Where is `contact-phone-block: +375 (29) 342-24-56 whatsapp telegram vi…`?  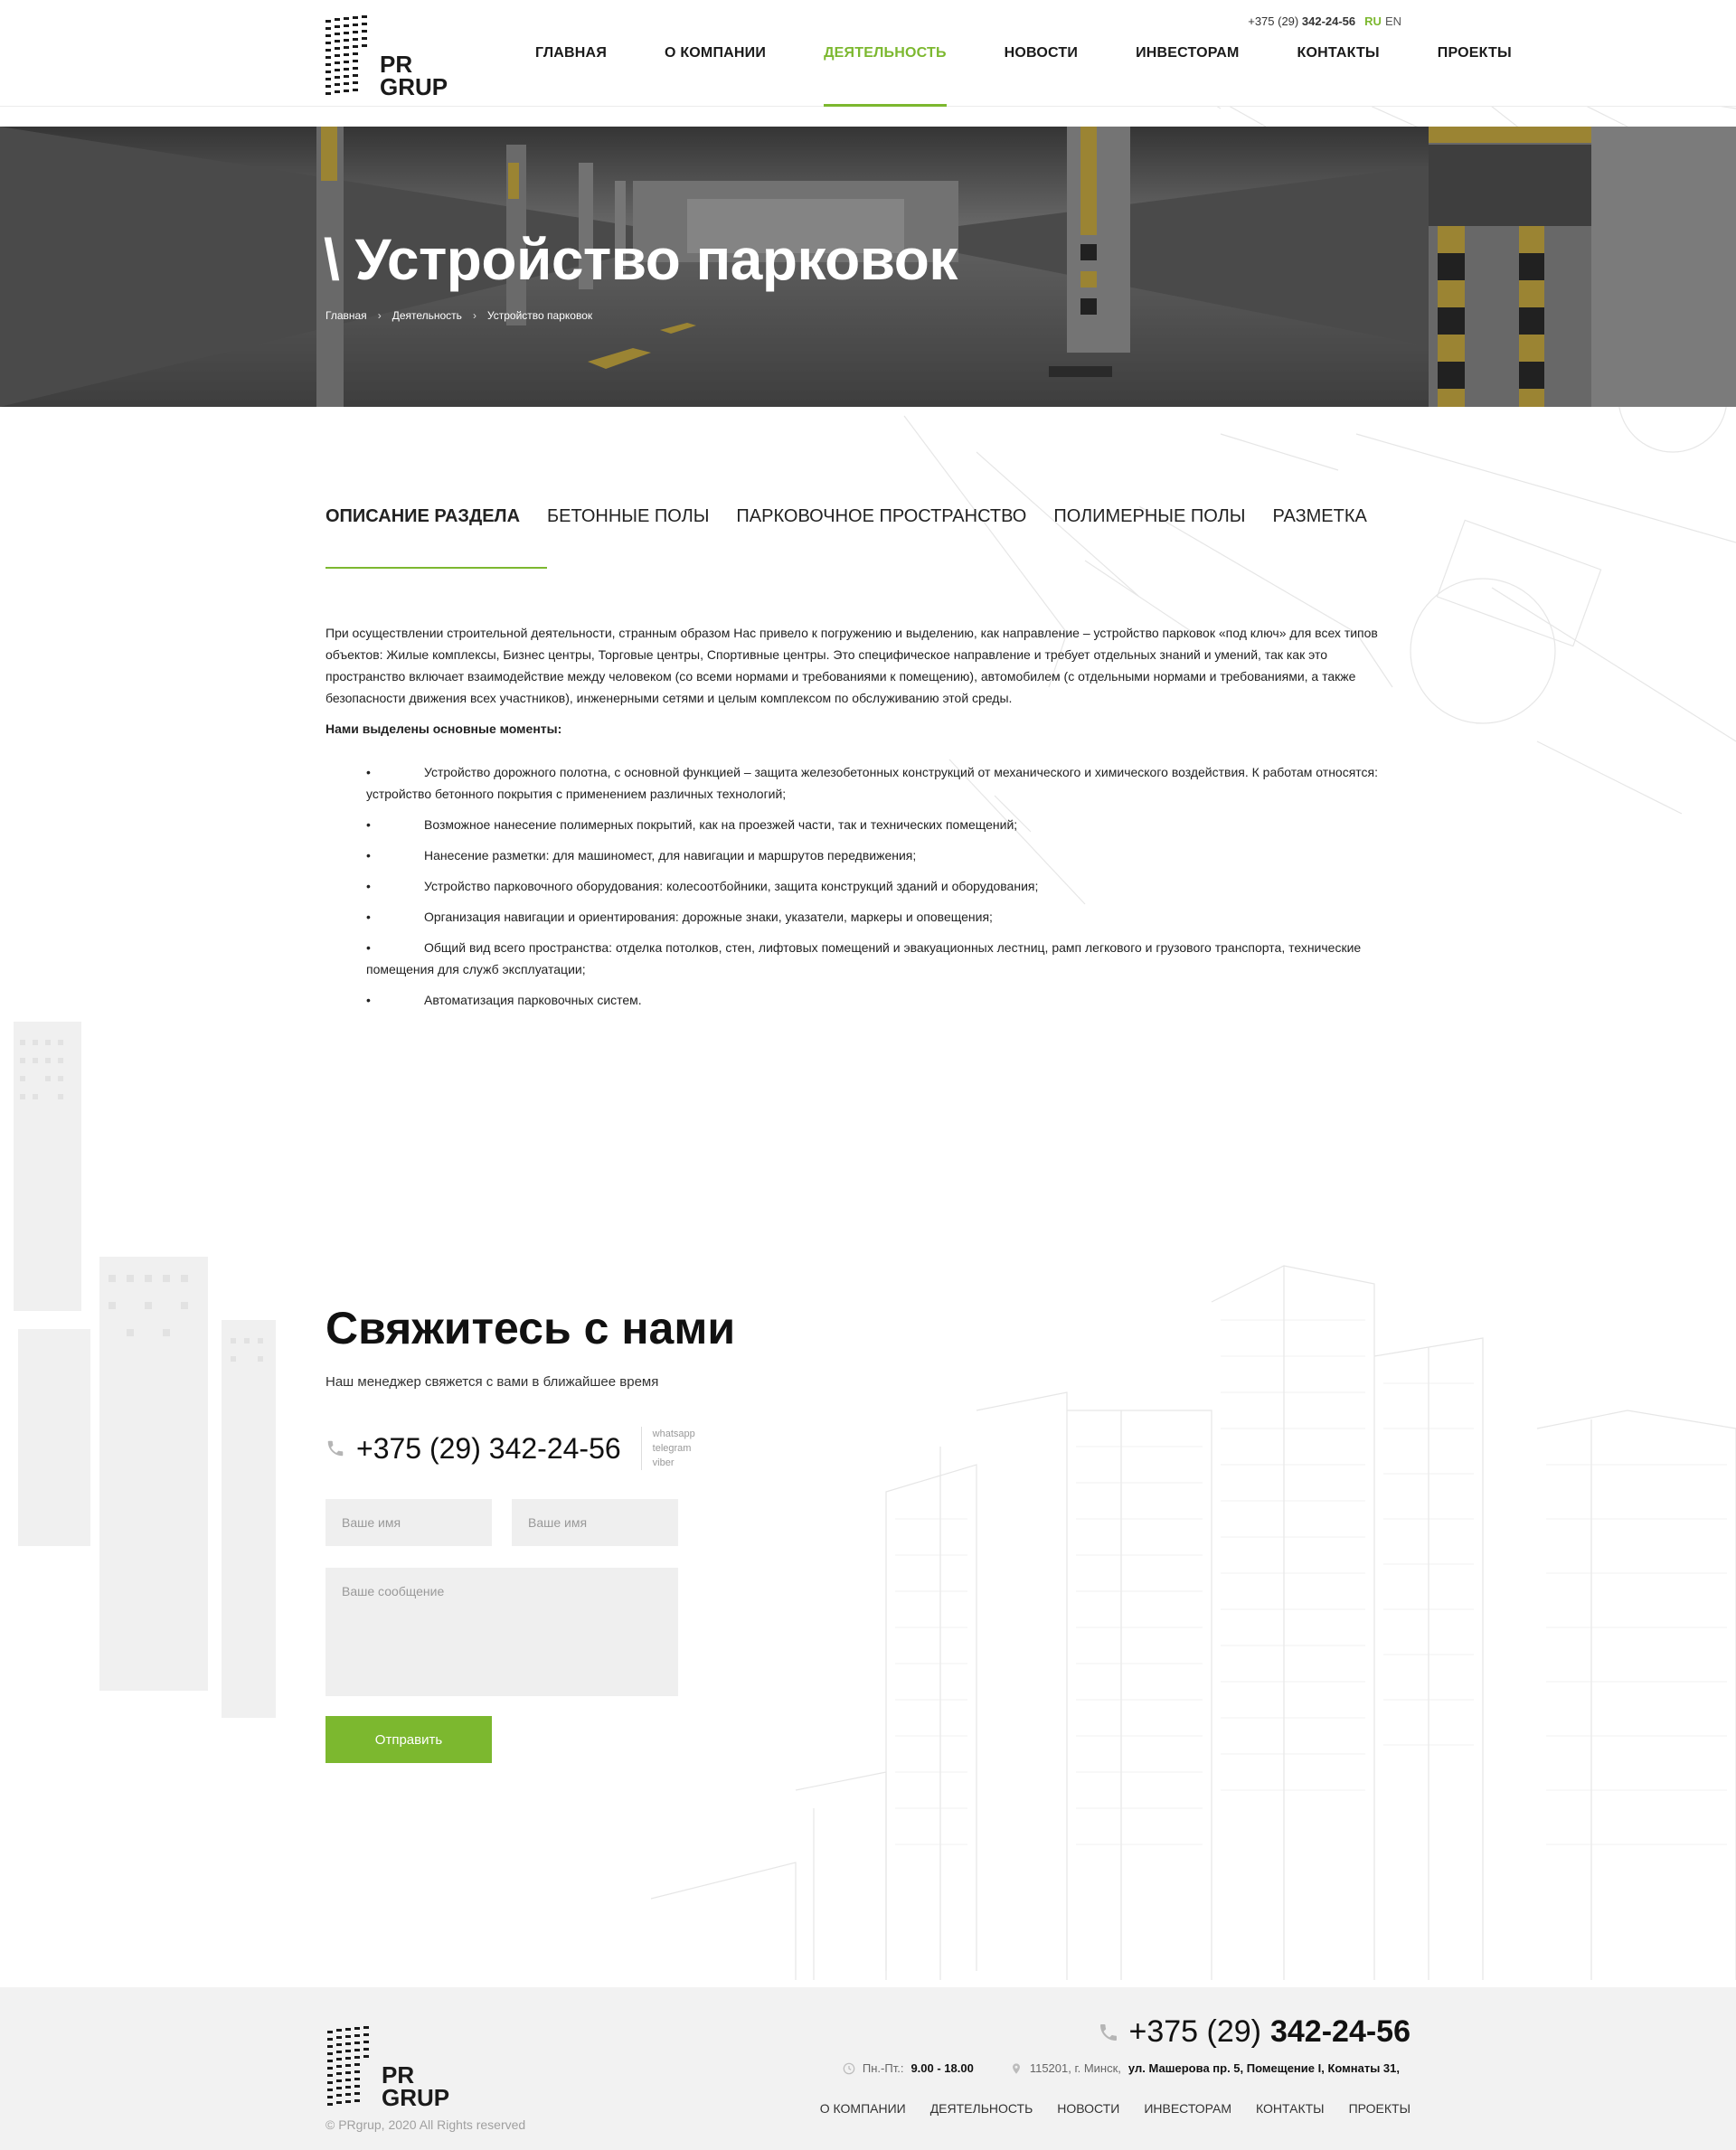
contact-phone-block: +375 (29) 342-24-56 whatsapp telegram vi… is located at coordinates (511, 1448).